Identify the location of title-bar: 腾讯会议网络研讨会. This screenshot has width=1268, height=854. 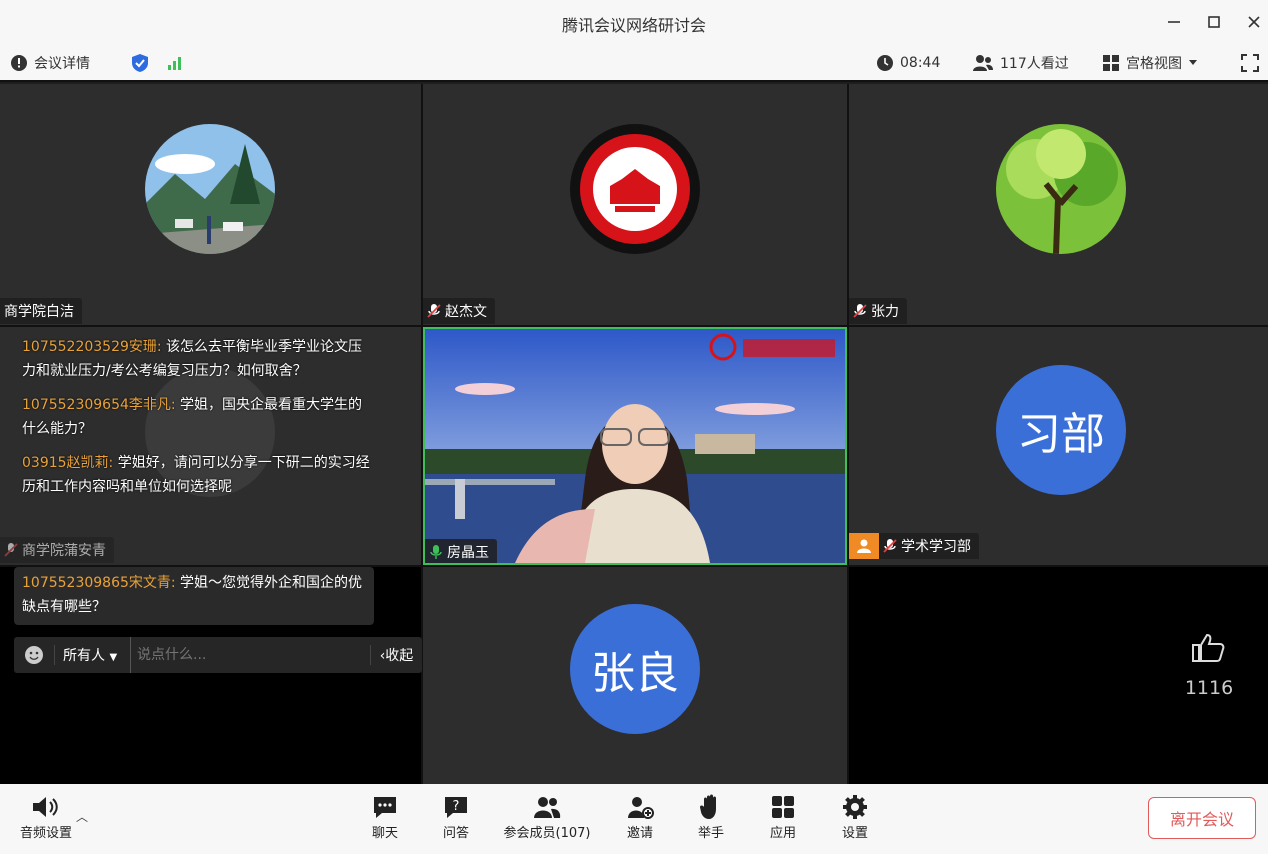
(634, 22).